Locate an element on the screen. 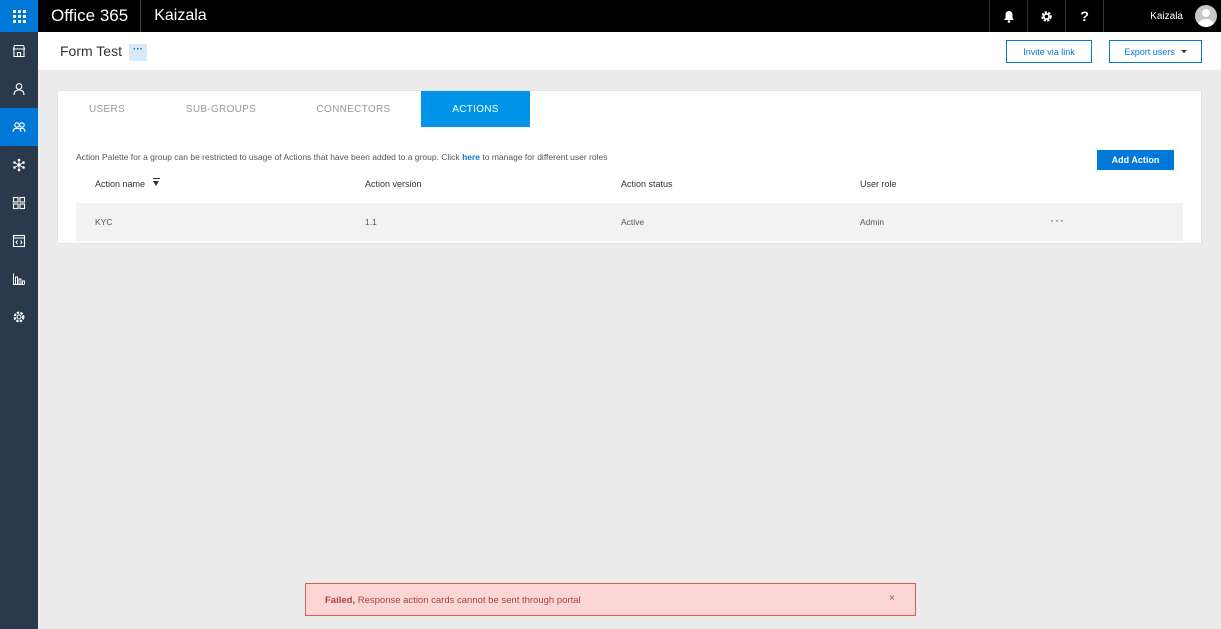 The width and height of the screenshot is (1221, 629). app-launcher-button is located at coordinates (19, 16).